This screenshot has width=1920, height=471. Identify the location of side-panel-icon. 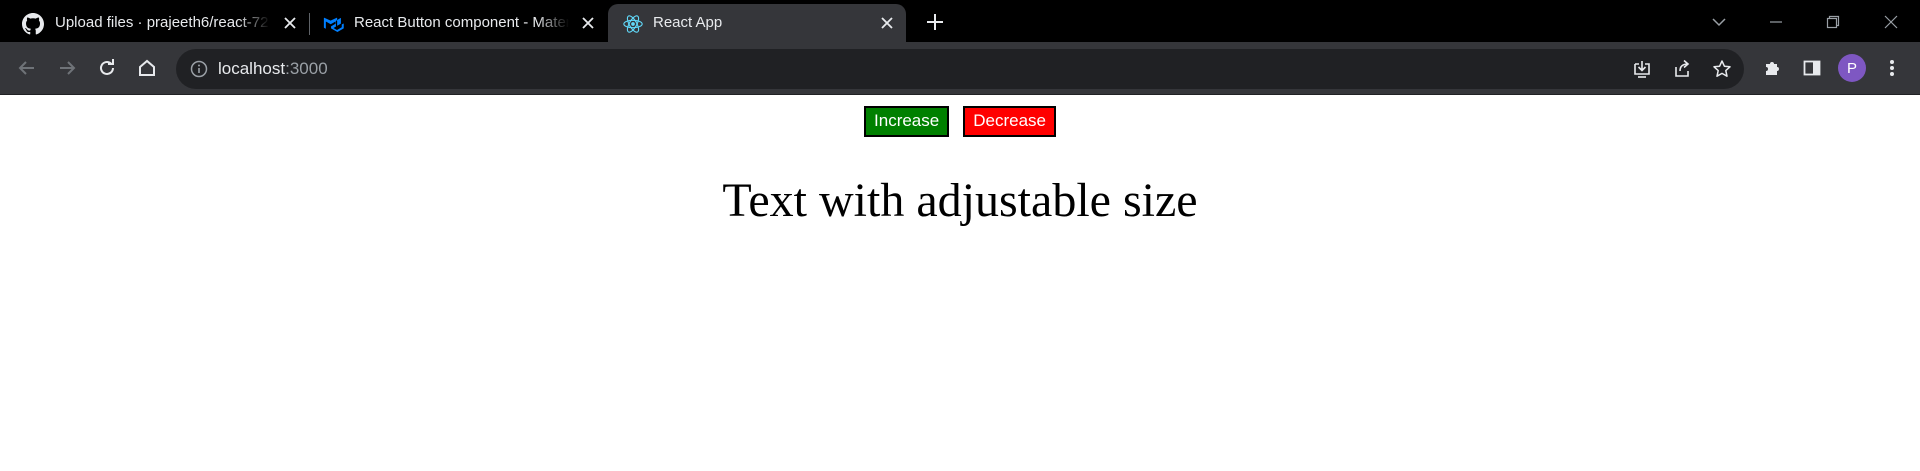
(1812, 68).